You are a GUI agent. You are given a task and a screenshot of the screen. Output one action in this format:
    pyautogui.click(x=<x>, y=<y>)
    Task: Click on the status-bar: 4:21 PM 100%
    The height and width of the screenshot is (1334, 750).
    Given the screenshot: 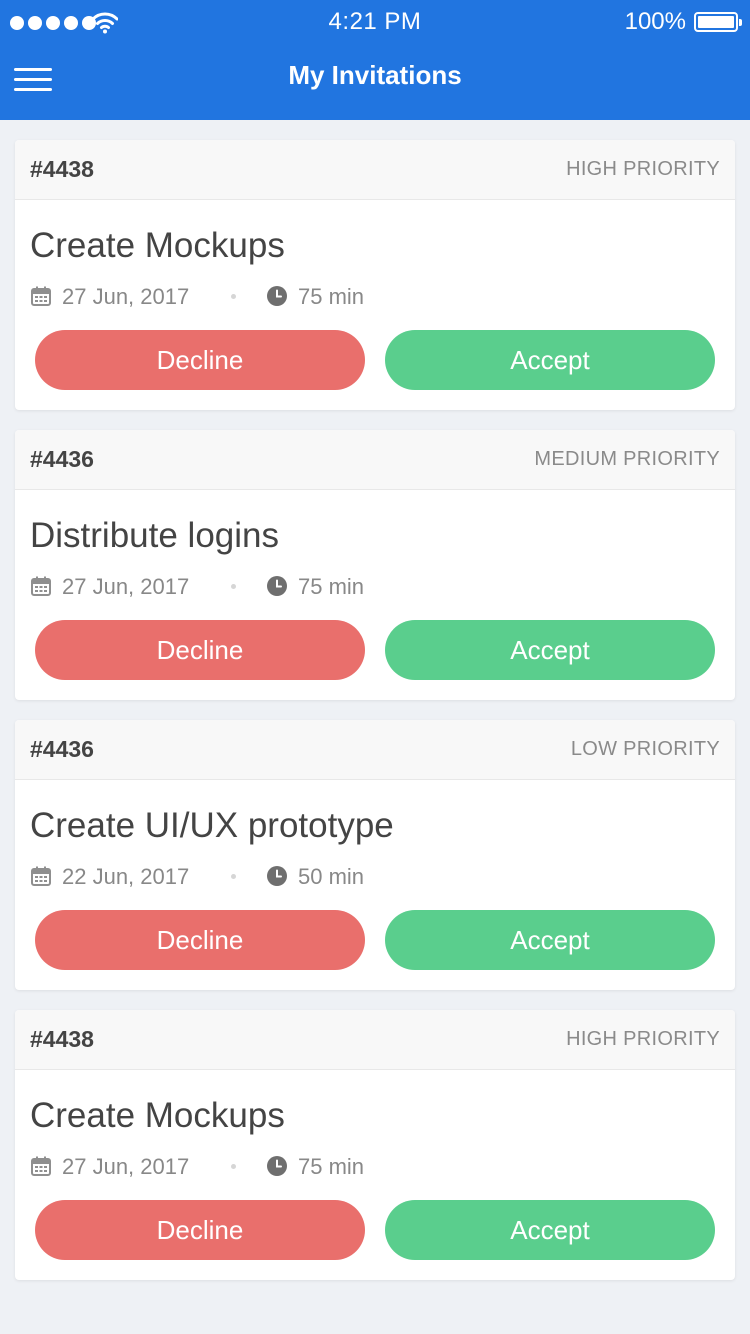 What is the action you would take?
    pyautogui.click(x=375, y=23)
    